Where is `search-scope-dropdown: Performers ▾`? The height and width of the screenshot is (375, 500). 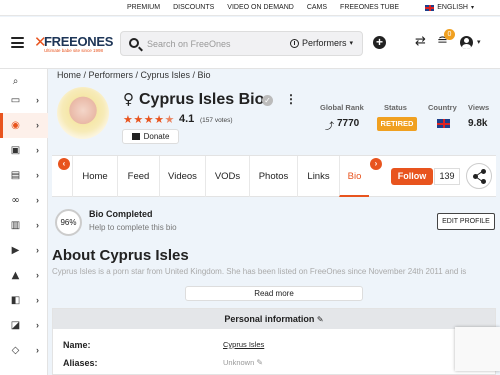
search-scope-dropdown: Performers ▾ is located at coordinates (321, 43).